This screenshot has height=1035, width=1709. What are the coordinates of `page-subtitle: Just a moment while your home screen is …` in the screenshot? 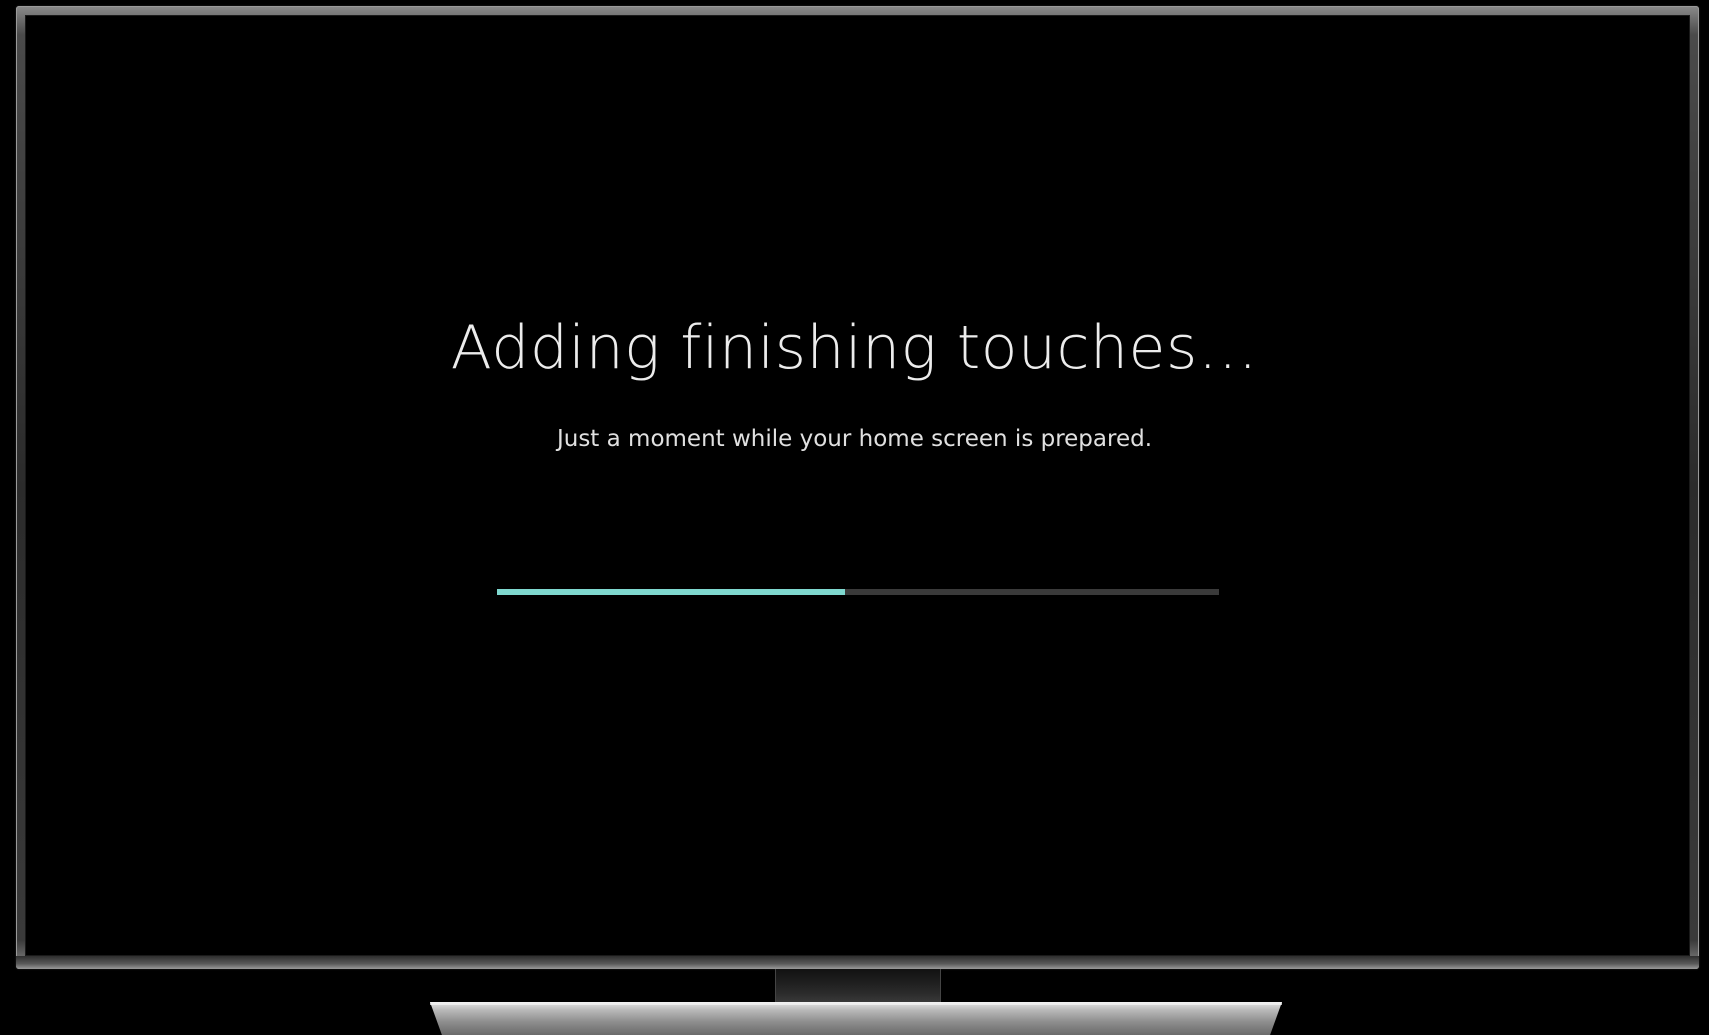 It's located at (854, 439).